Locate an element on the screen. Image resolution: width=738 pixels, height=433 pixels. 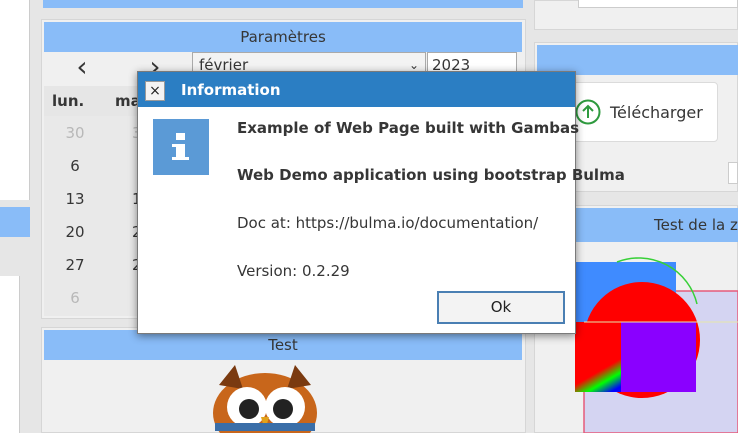
dialog-doc-text: Doc at: https://bulma.io/documentation/ is located at coordinates (388, 223).